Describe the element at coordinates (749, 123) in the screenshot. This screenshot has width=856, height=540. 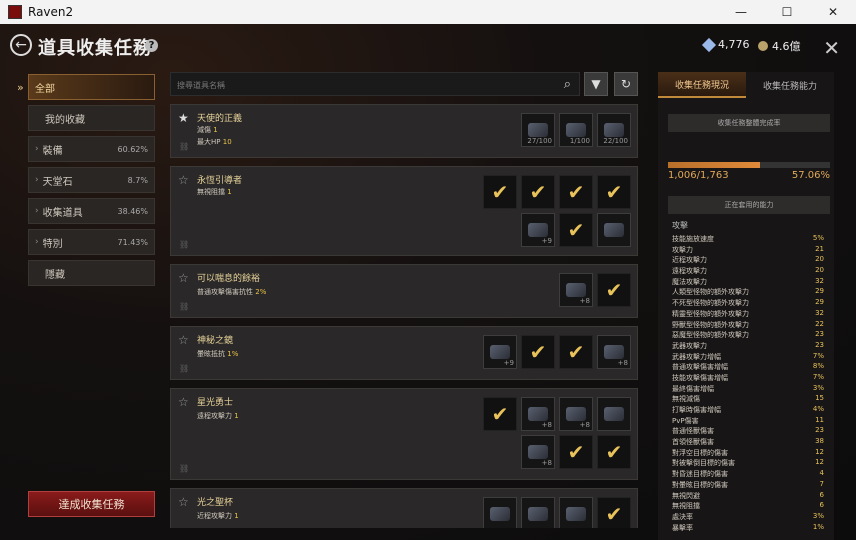
I see `progress-section-title: 收集任務整體完成率` at that location.